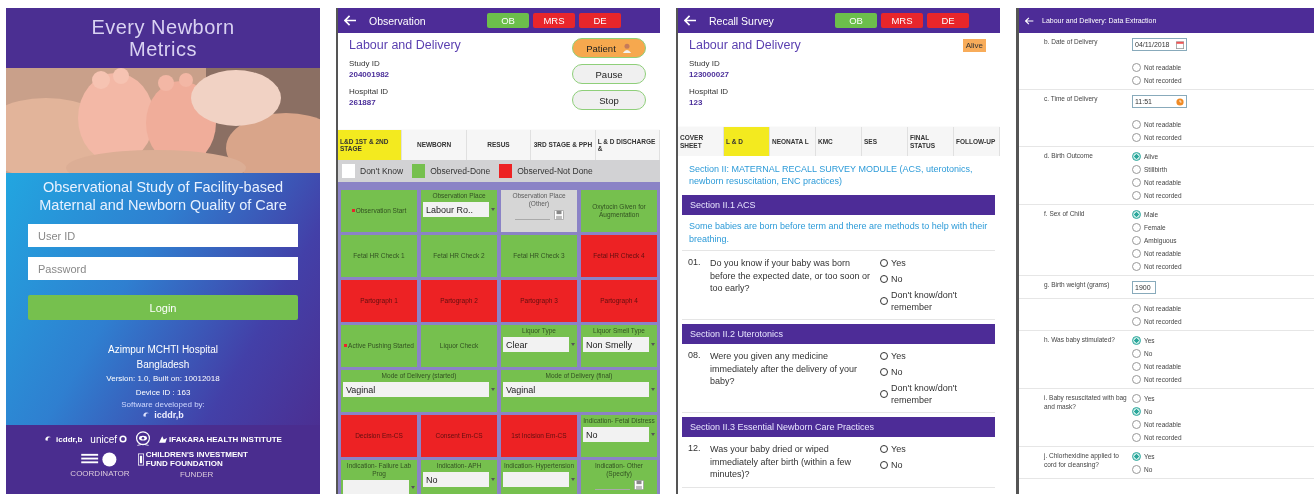  Describe the element at coordinates (169, 415) in the screenshot. I see `logo-text: icddr,b` at that location.